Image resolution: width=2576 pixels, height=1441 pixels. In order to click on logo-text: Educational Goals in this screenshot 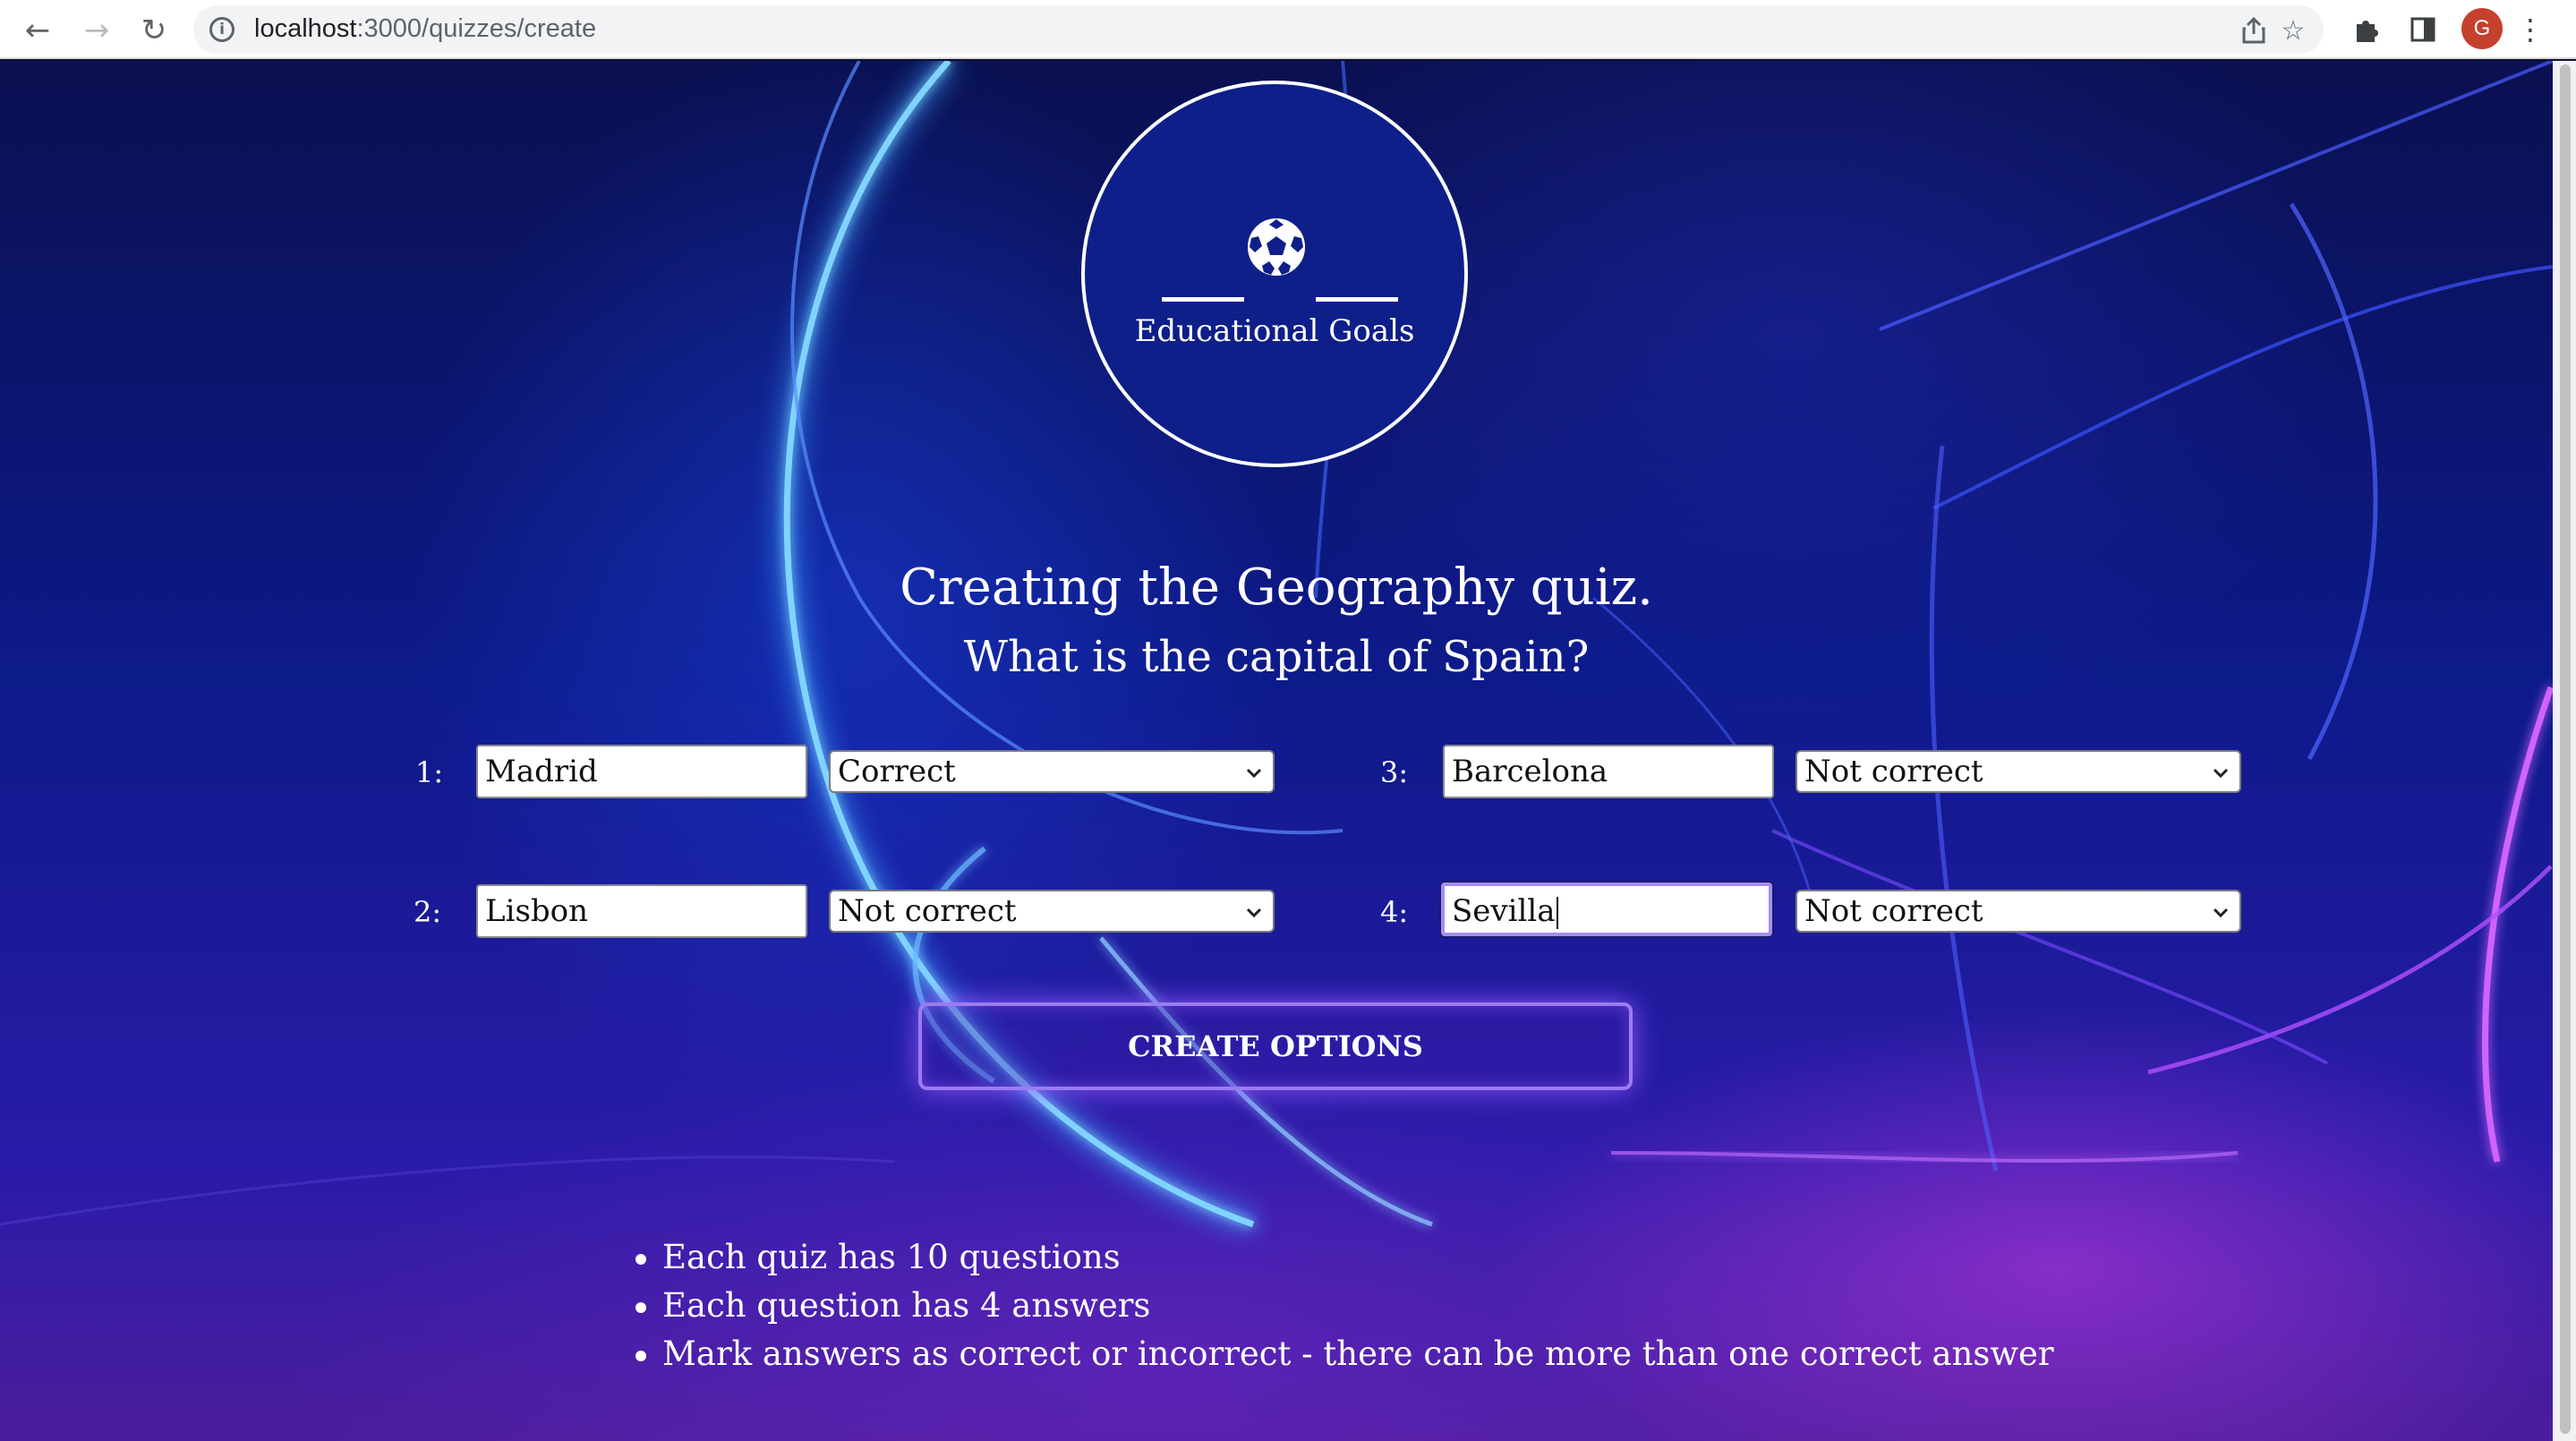, I will do `click(1274, 331)`.